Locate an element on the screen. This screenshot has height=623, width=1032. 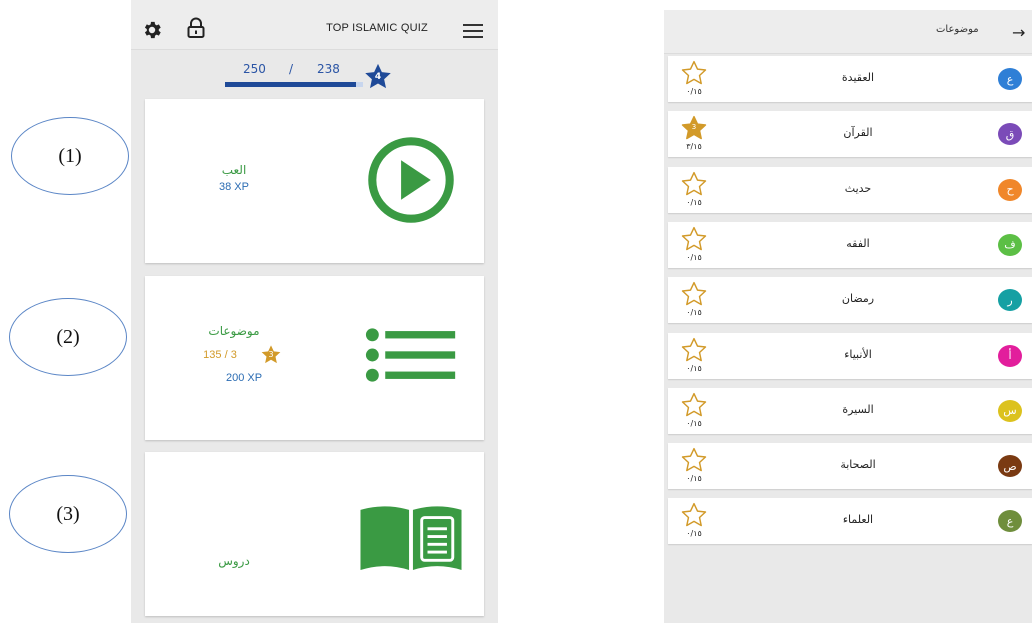
topic-letter-badge: أ is located at coordinates (1010, 355).